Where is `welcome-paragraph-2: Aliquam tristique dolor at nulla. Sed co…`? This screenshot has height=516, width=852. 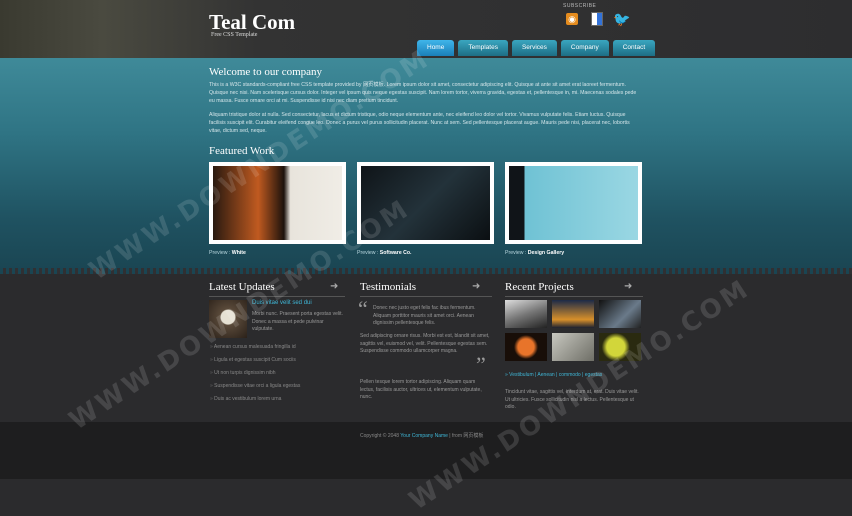
welcome-paragraph-2: Aliquam tristique dolor at nulla. Sed co… is located at coordinates (419, 123).